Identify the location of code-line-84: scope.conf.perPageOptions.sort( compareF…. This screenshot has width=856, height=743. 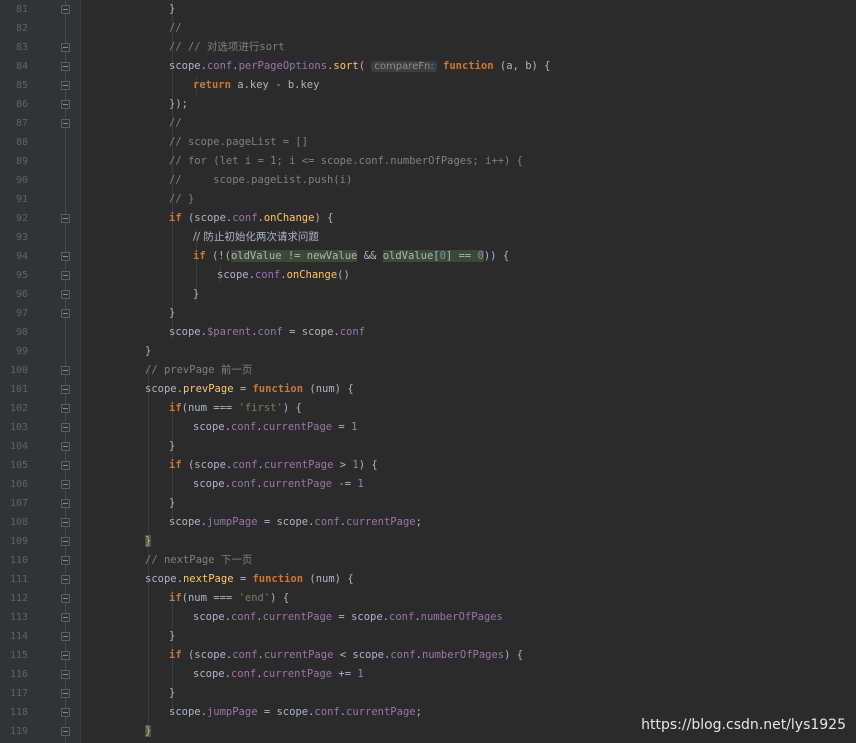
(360, 66).